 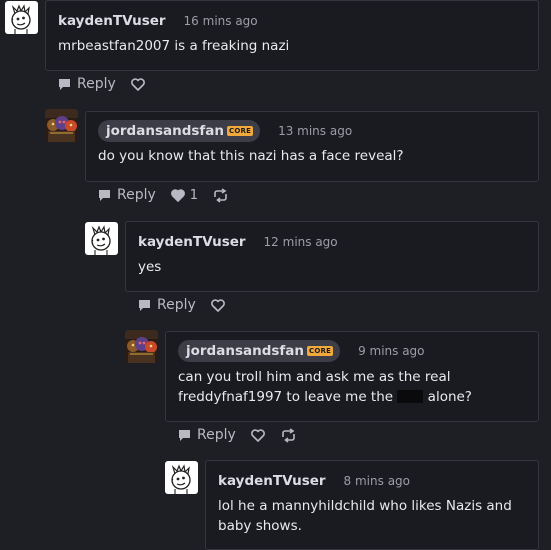 I want to click on like-button: 1, so click(x=184, y=195).